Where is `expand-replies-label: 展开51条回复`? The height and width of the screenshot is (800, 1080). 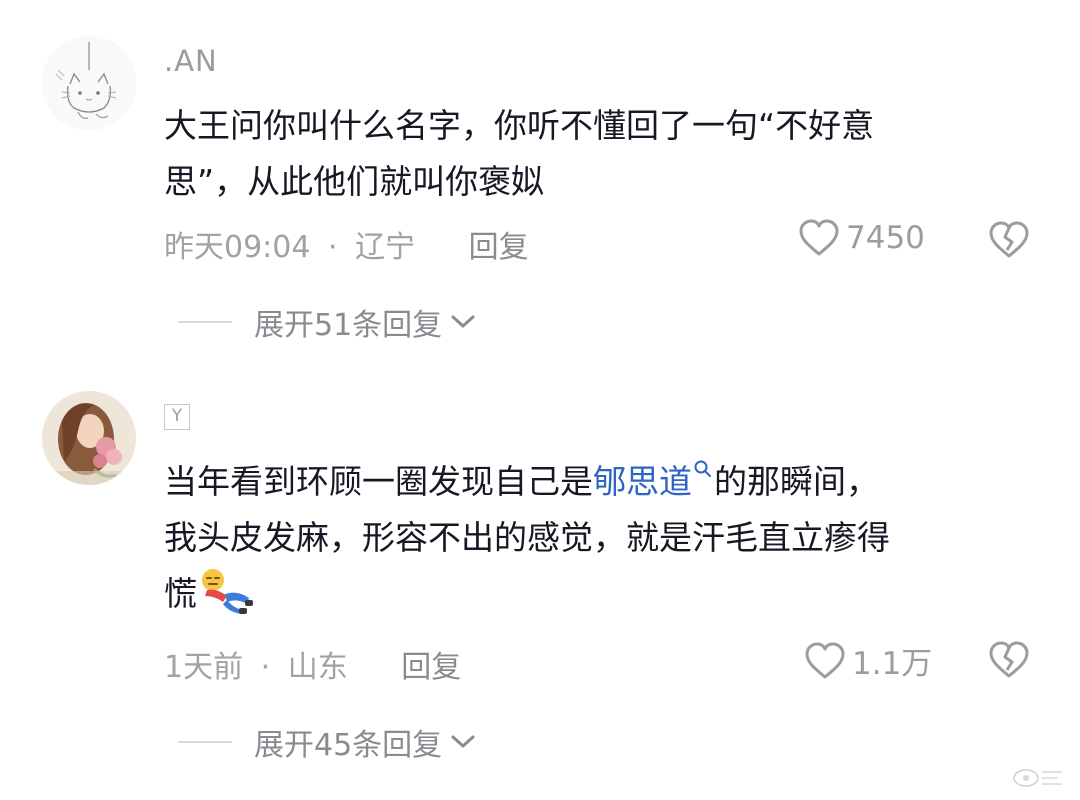 expand-replies-label: 展开51条回复 is located at coordinates (348, 325).